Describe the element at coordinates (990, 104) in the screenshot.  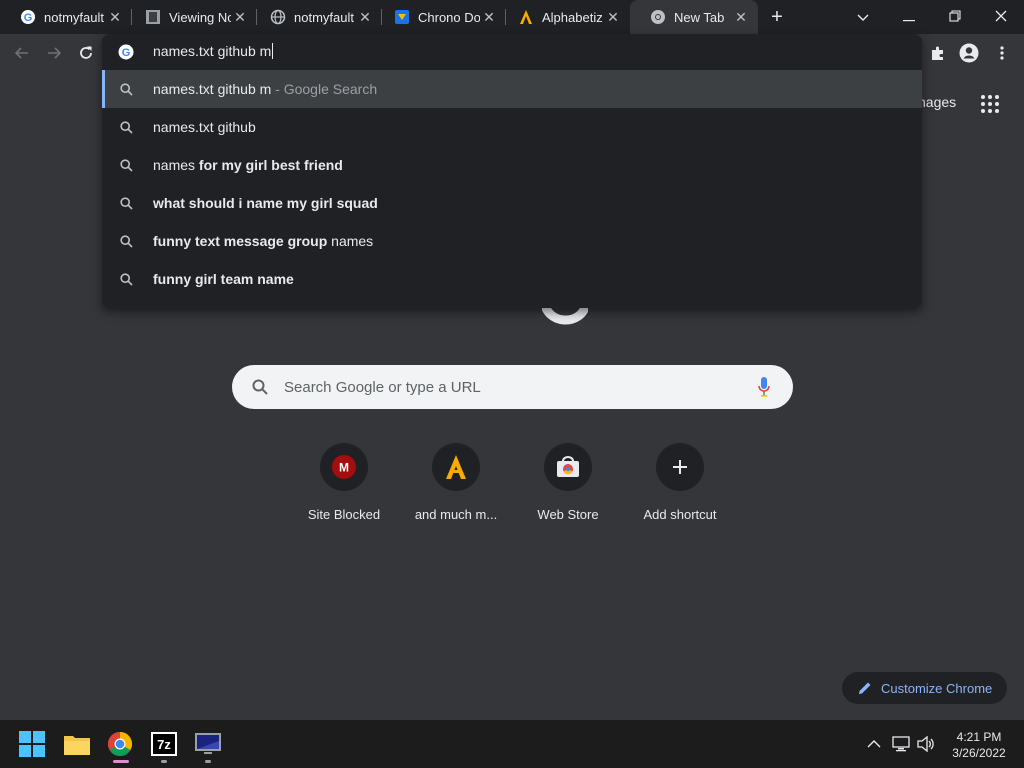
I see `apps-grid-icon` at that location.